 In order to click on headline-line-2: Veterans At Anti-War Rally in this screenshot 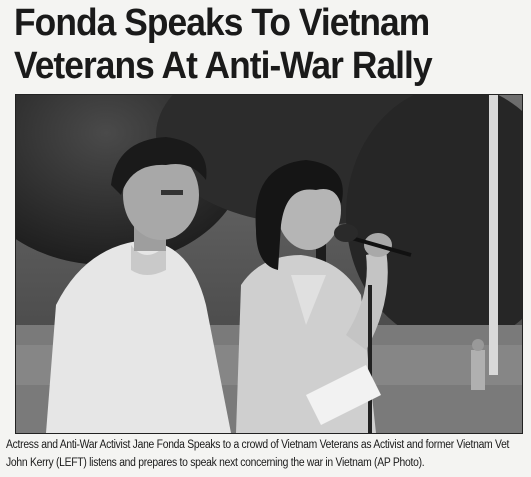, I will do `click(223, 66)`.